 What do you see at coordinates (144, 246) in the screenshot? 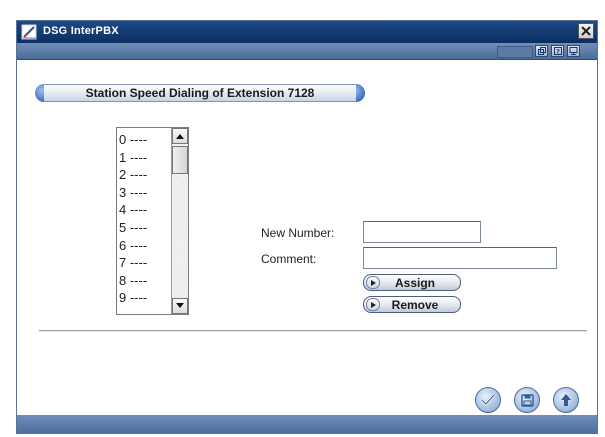
I see `list-item: 6 ----` at bounding box center [144, 246].